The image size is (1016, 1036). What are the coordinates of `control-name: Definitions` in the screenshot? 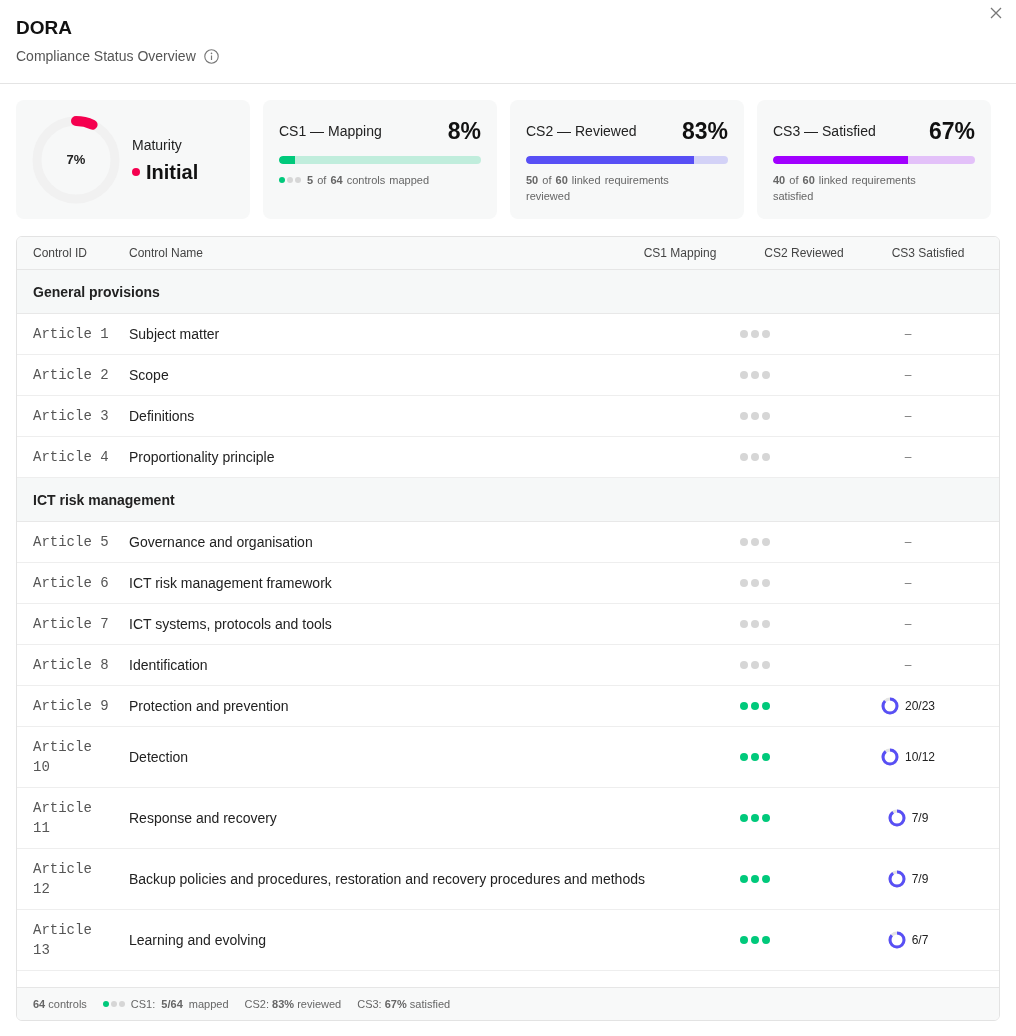 It's located at (162, 416).